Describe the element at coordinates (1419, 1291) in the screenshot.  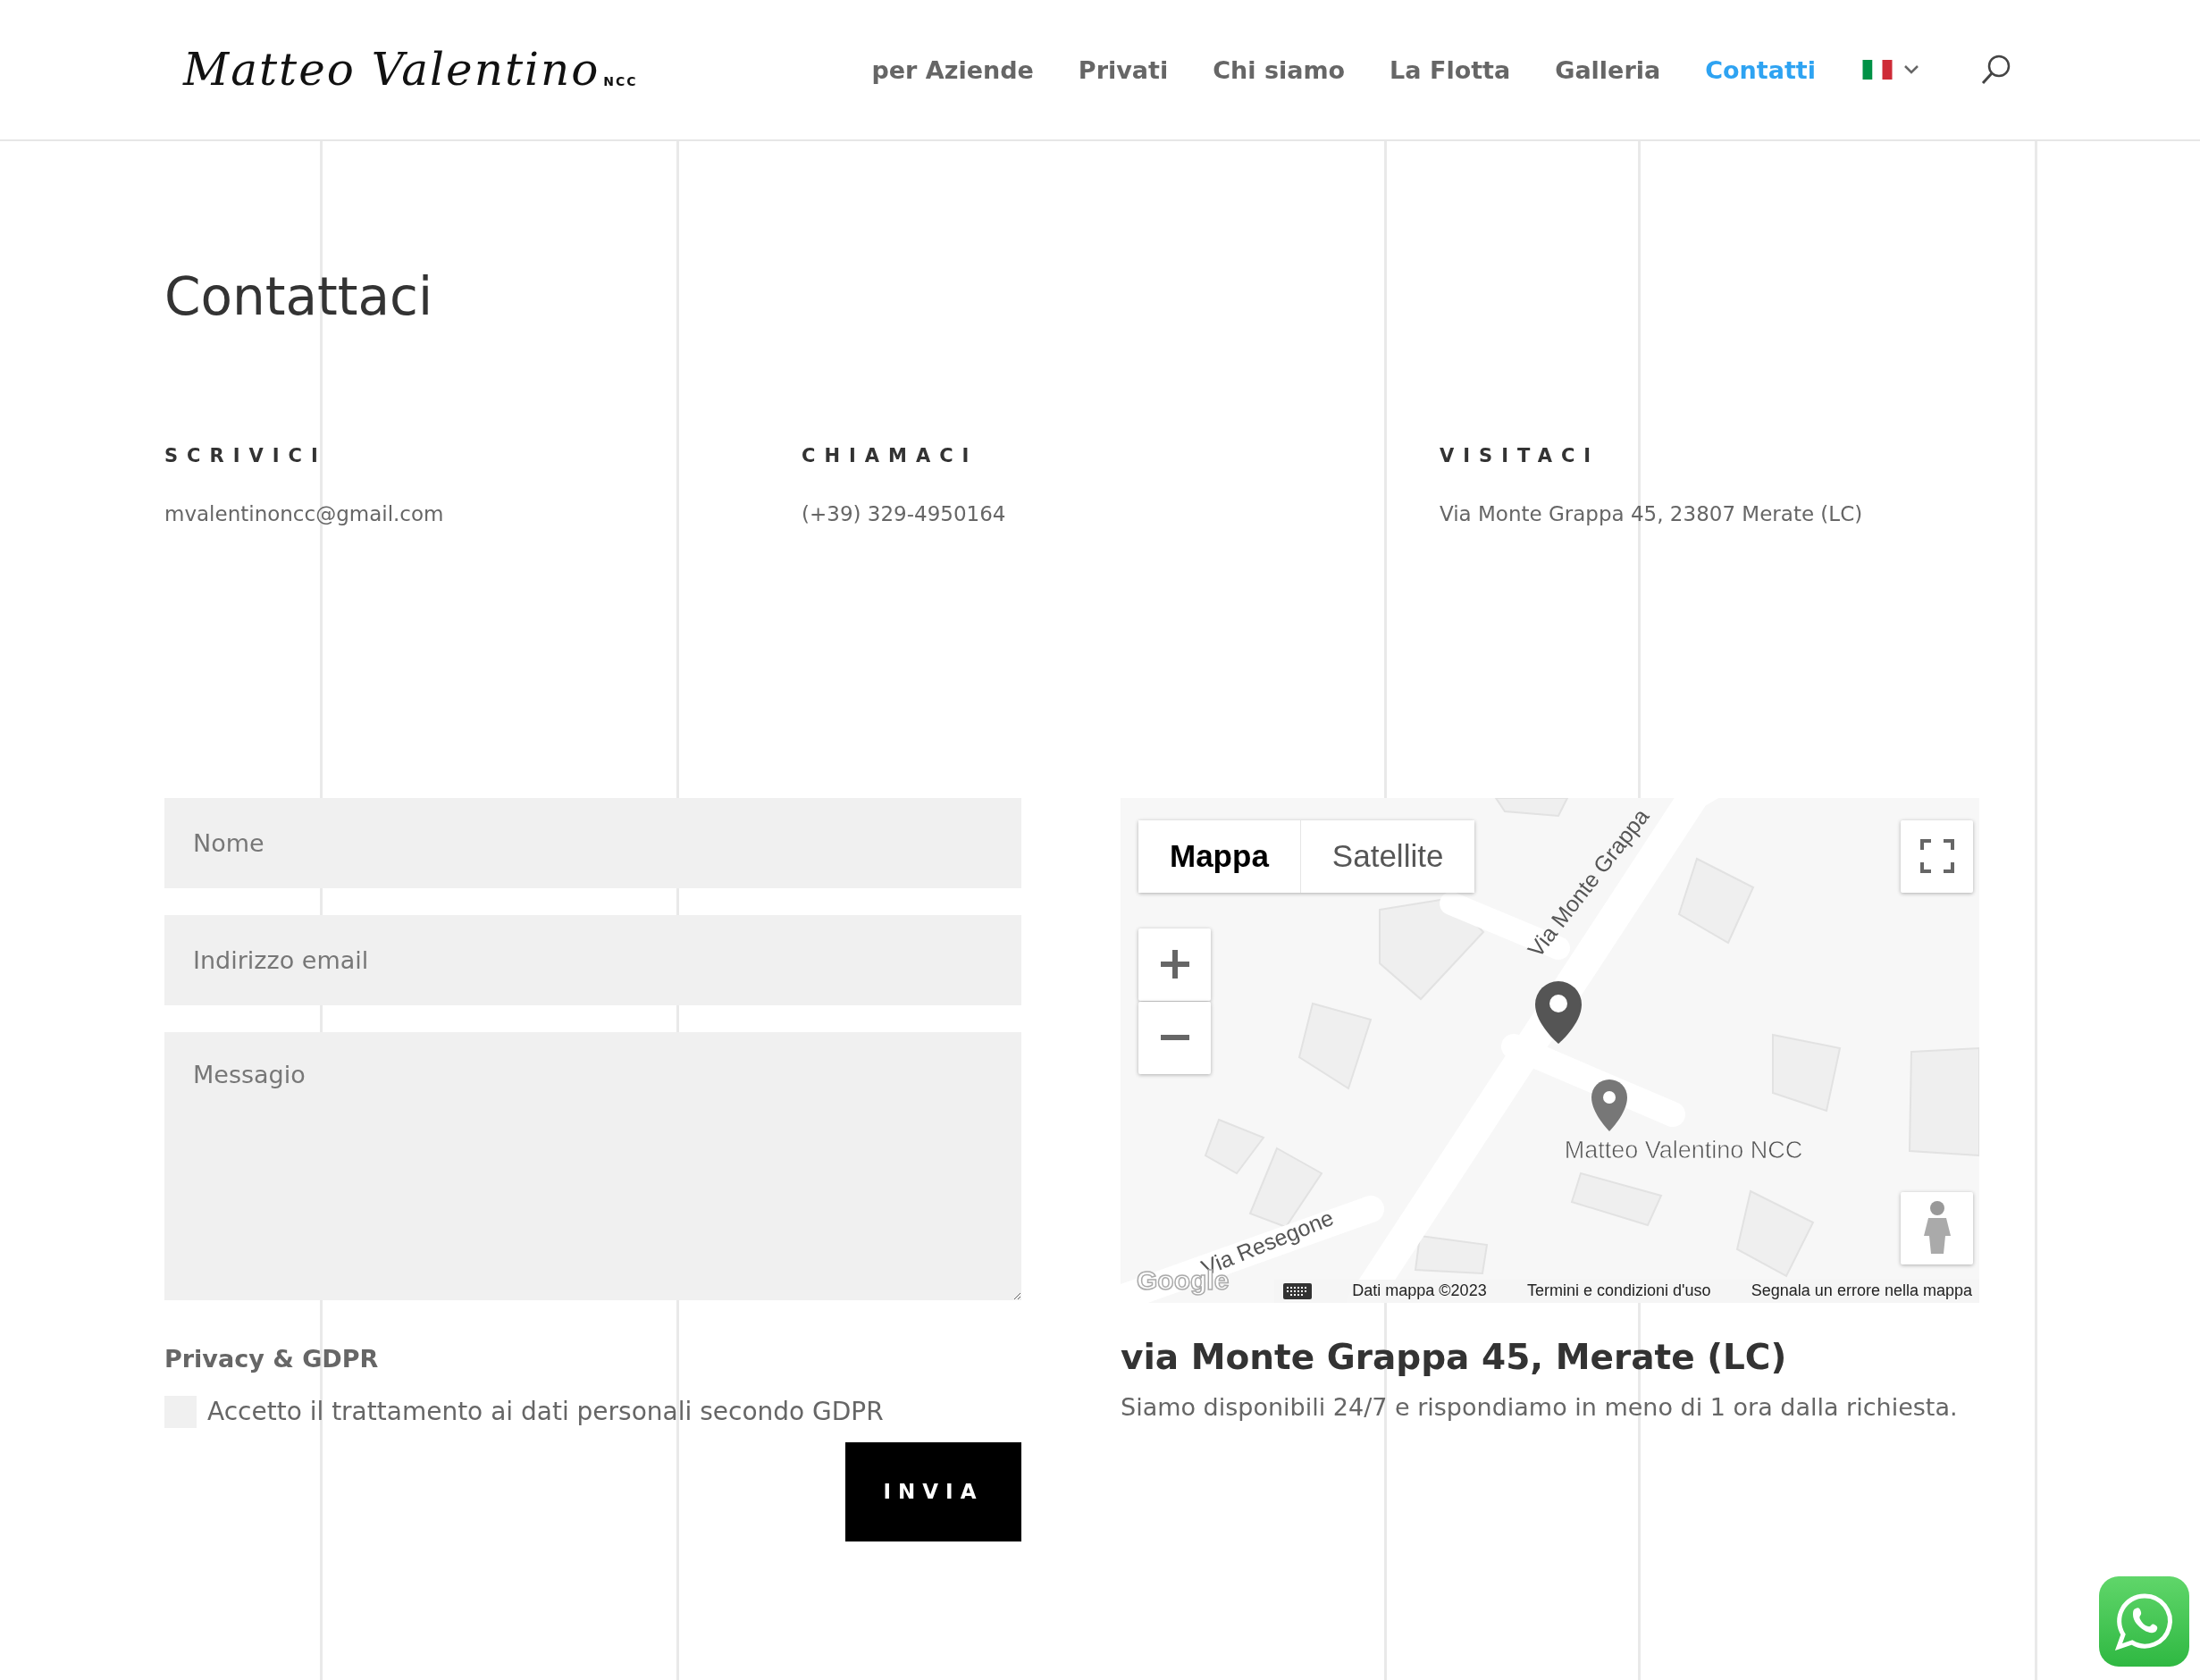
I see `map-attribution: Dati mappa ©2023` at that location.